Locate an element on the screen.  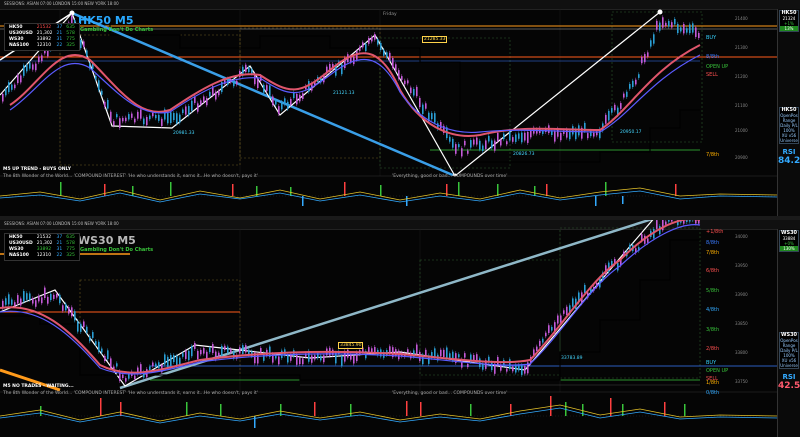
bottom-level-label: 3/8th is located at coordinates (713, 330).